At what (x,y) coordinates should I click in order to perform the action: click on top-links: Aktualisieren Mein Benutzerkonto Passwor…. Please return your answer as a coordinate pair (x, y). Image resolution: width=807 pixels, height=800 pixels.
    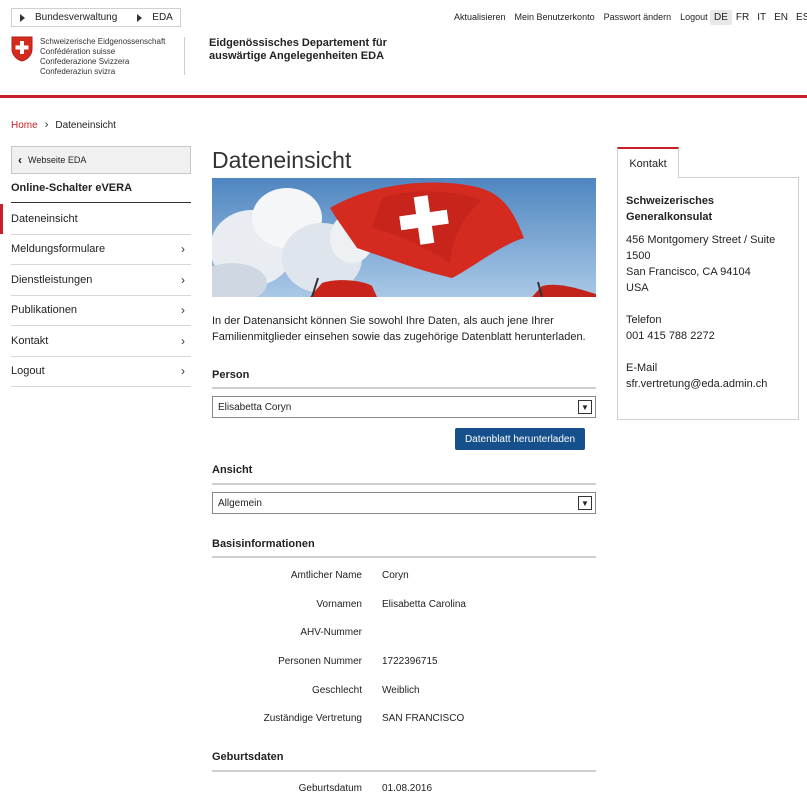
    Looking at the image, I should click on (581, 17).